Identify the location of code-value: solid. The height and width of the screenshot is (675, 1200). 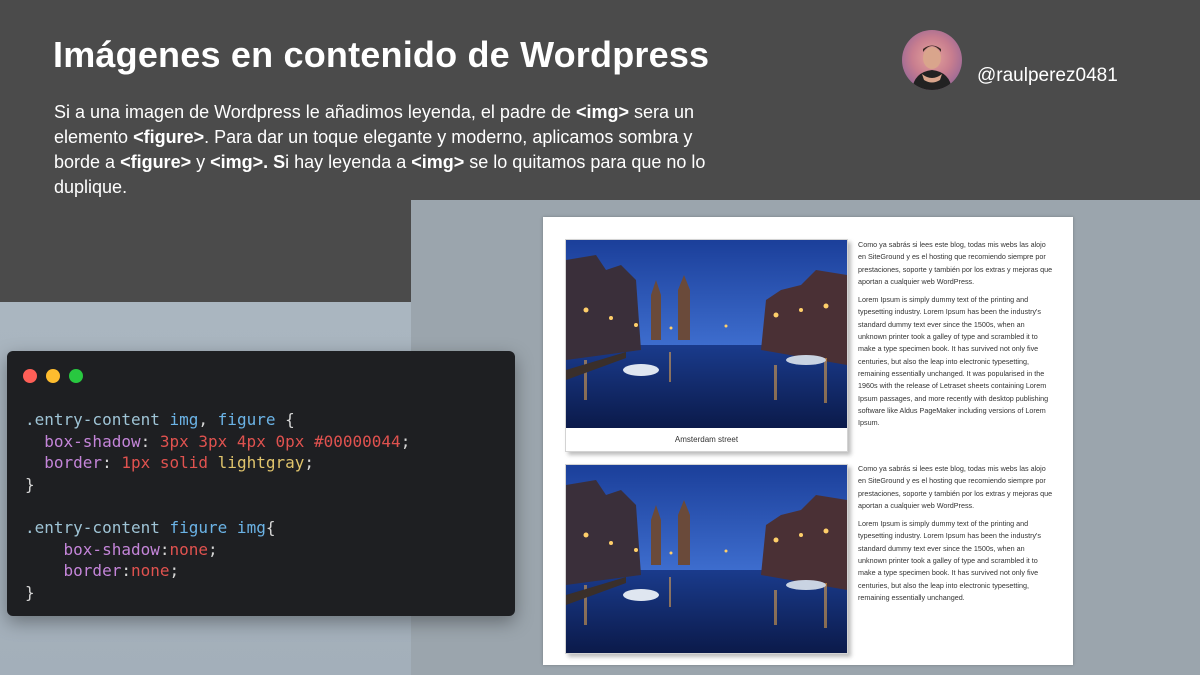
(184, 463).